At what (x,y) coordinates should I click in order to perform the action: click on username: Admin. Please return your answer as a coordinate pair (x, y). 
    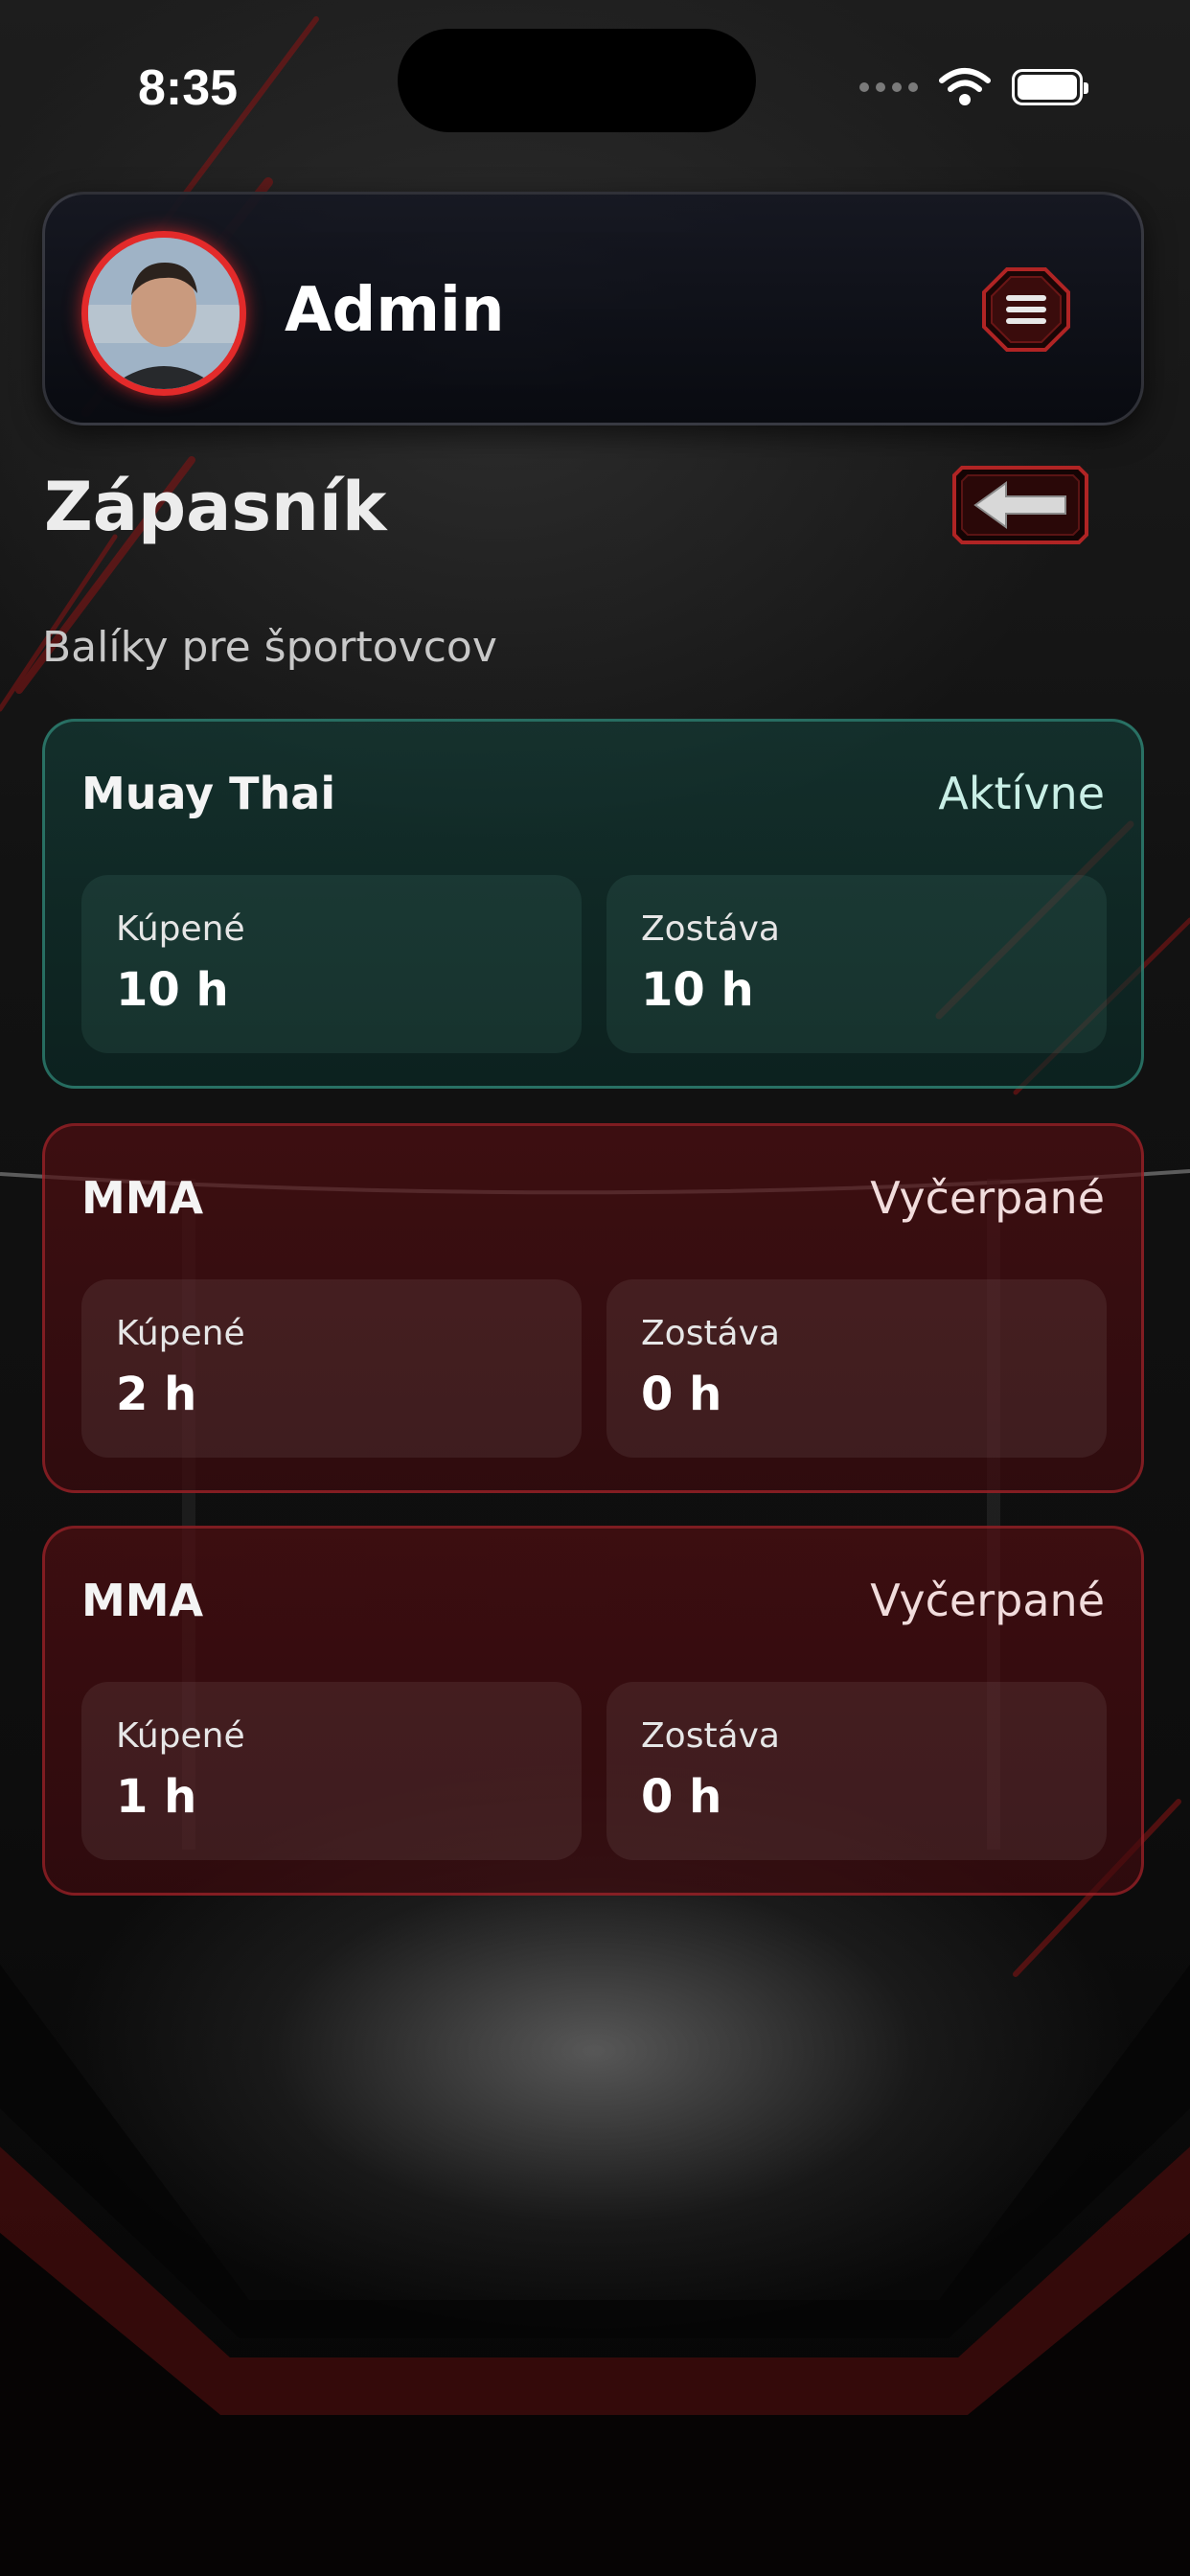
    Looking at the image, I should click on (395, 310).